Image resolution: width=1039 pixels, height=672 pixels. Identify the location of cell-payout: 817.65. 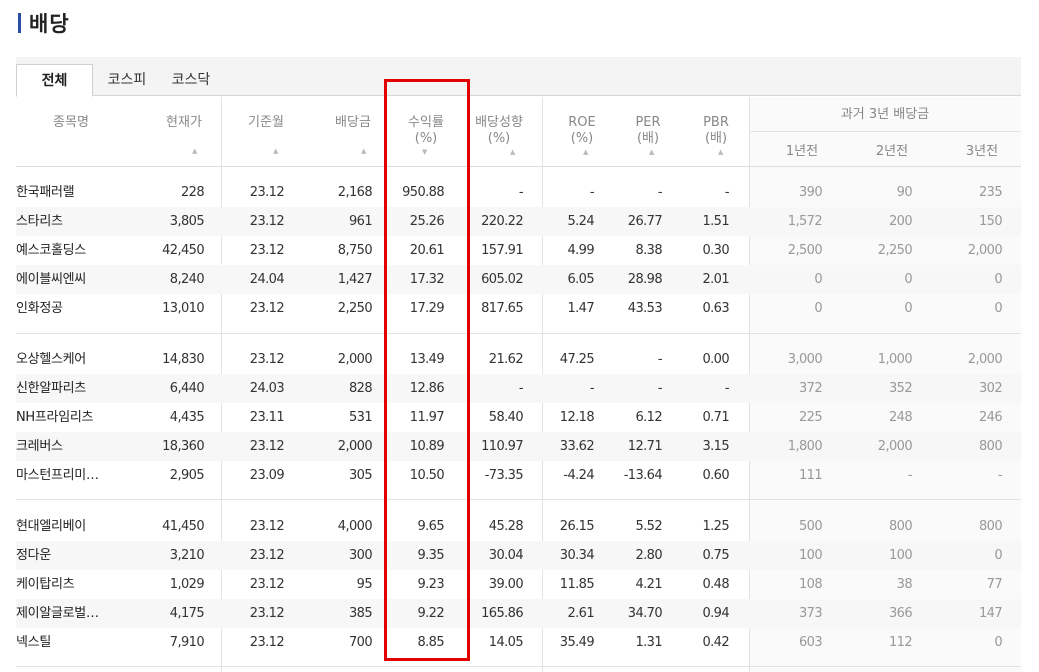
(502, 308).